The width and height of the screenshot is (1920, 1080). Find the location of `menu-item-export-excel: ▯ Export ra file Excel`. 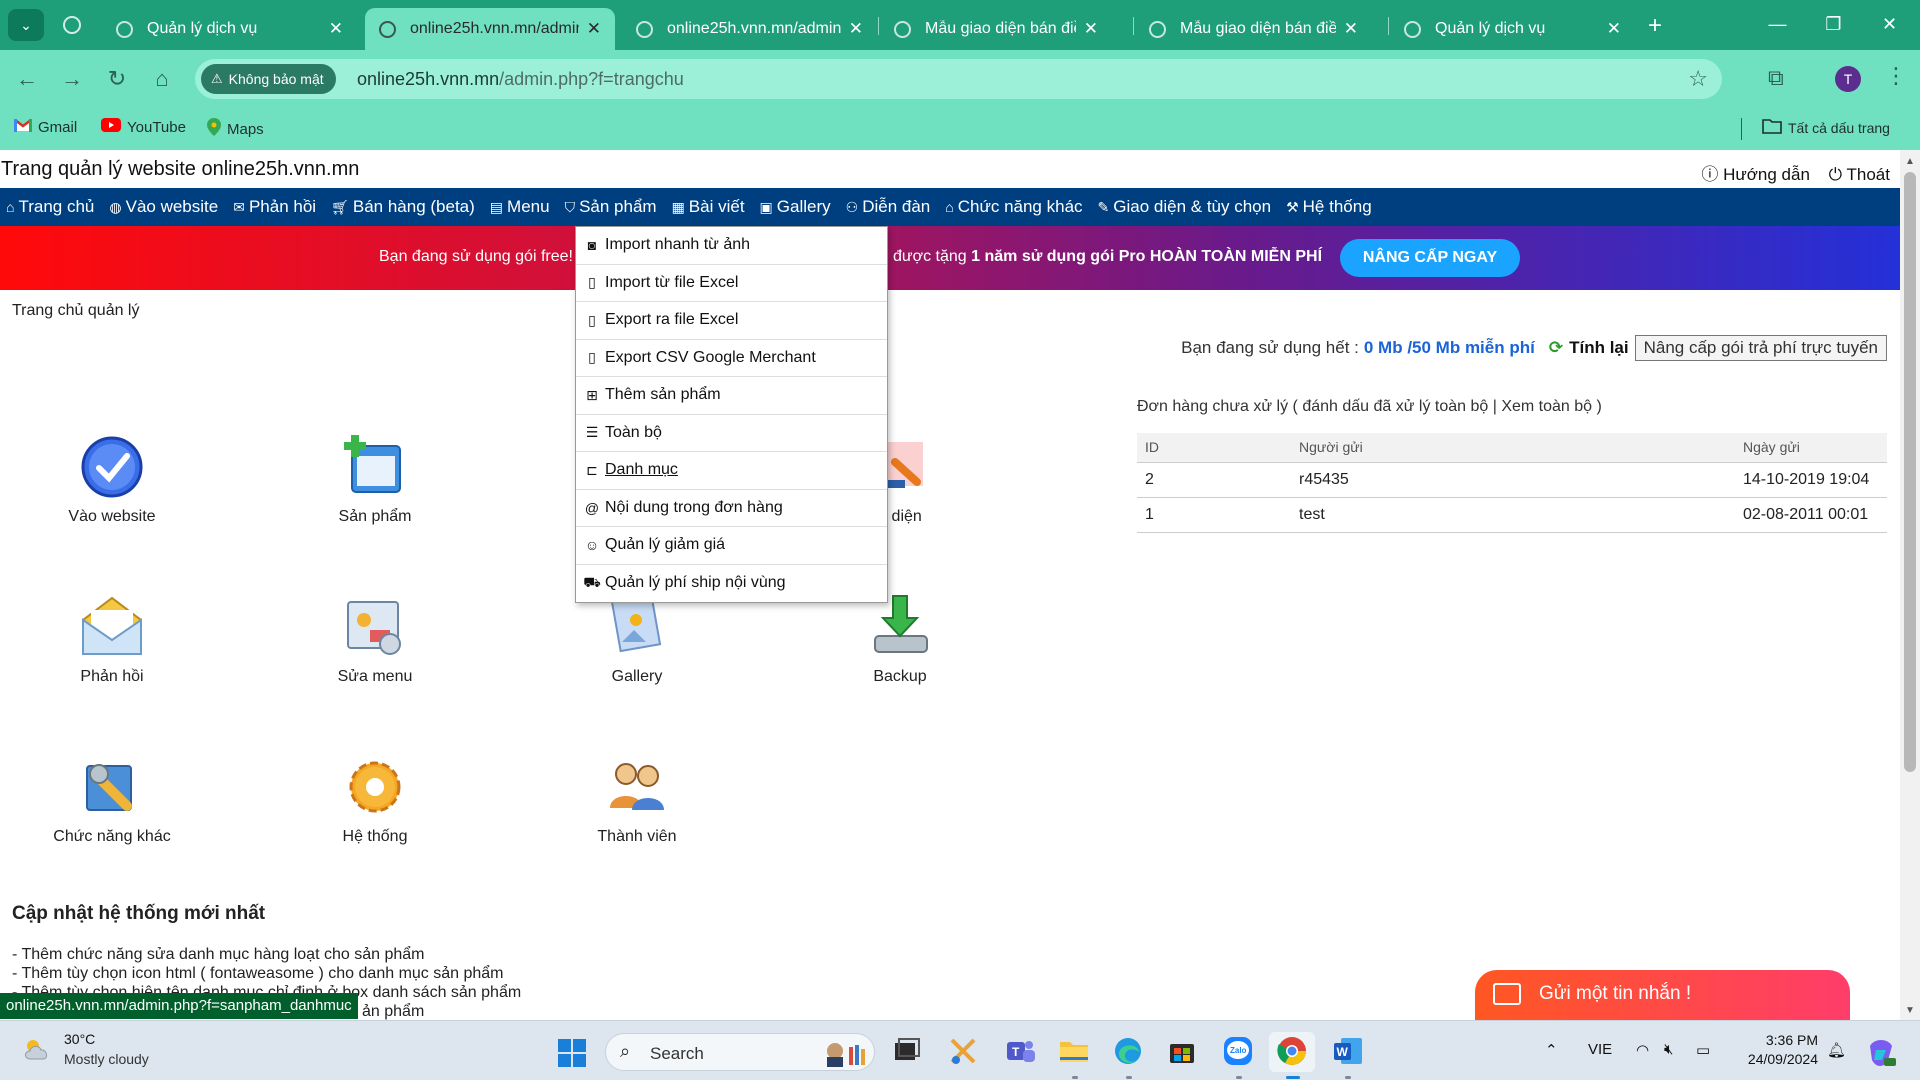

menu-item-export-excel: ▯ Export ra file Excel is located at coordinates (731, 321).